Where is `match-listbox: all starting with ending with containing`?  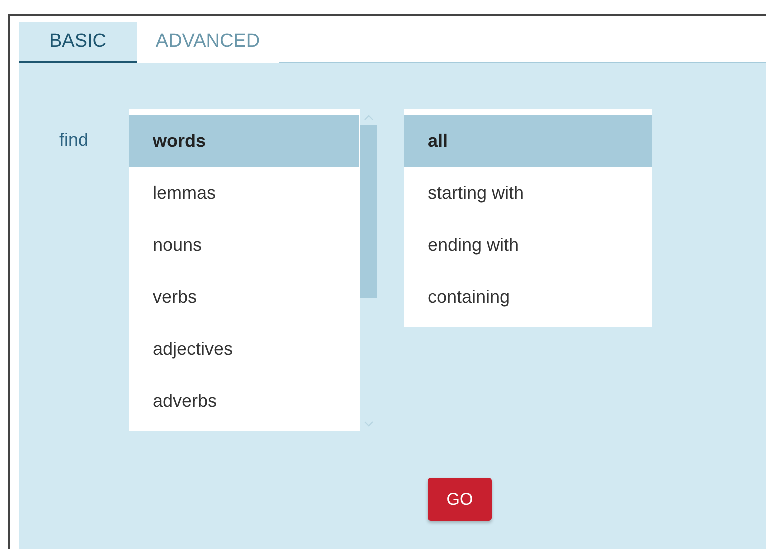 match-listbox: all starting with ending with containing is located at coordinates (528, 218).